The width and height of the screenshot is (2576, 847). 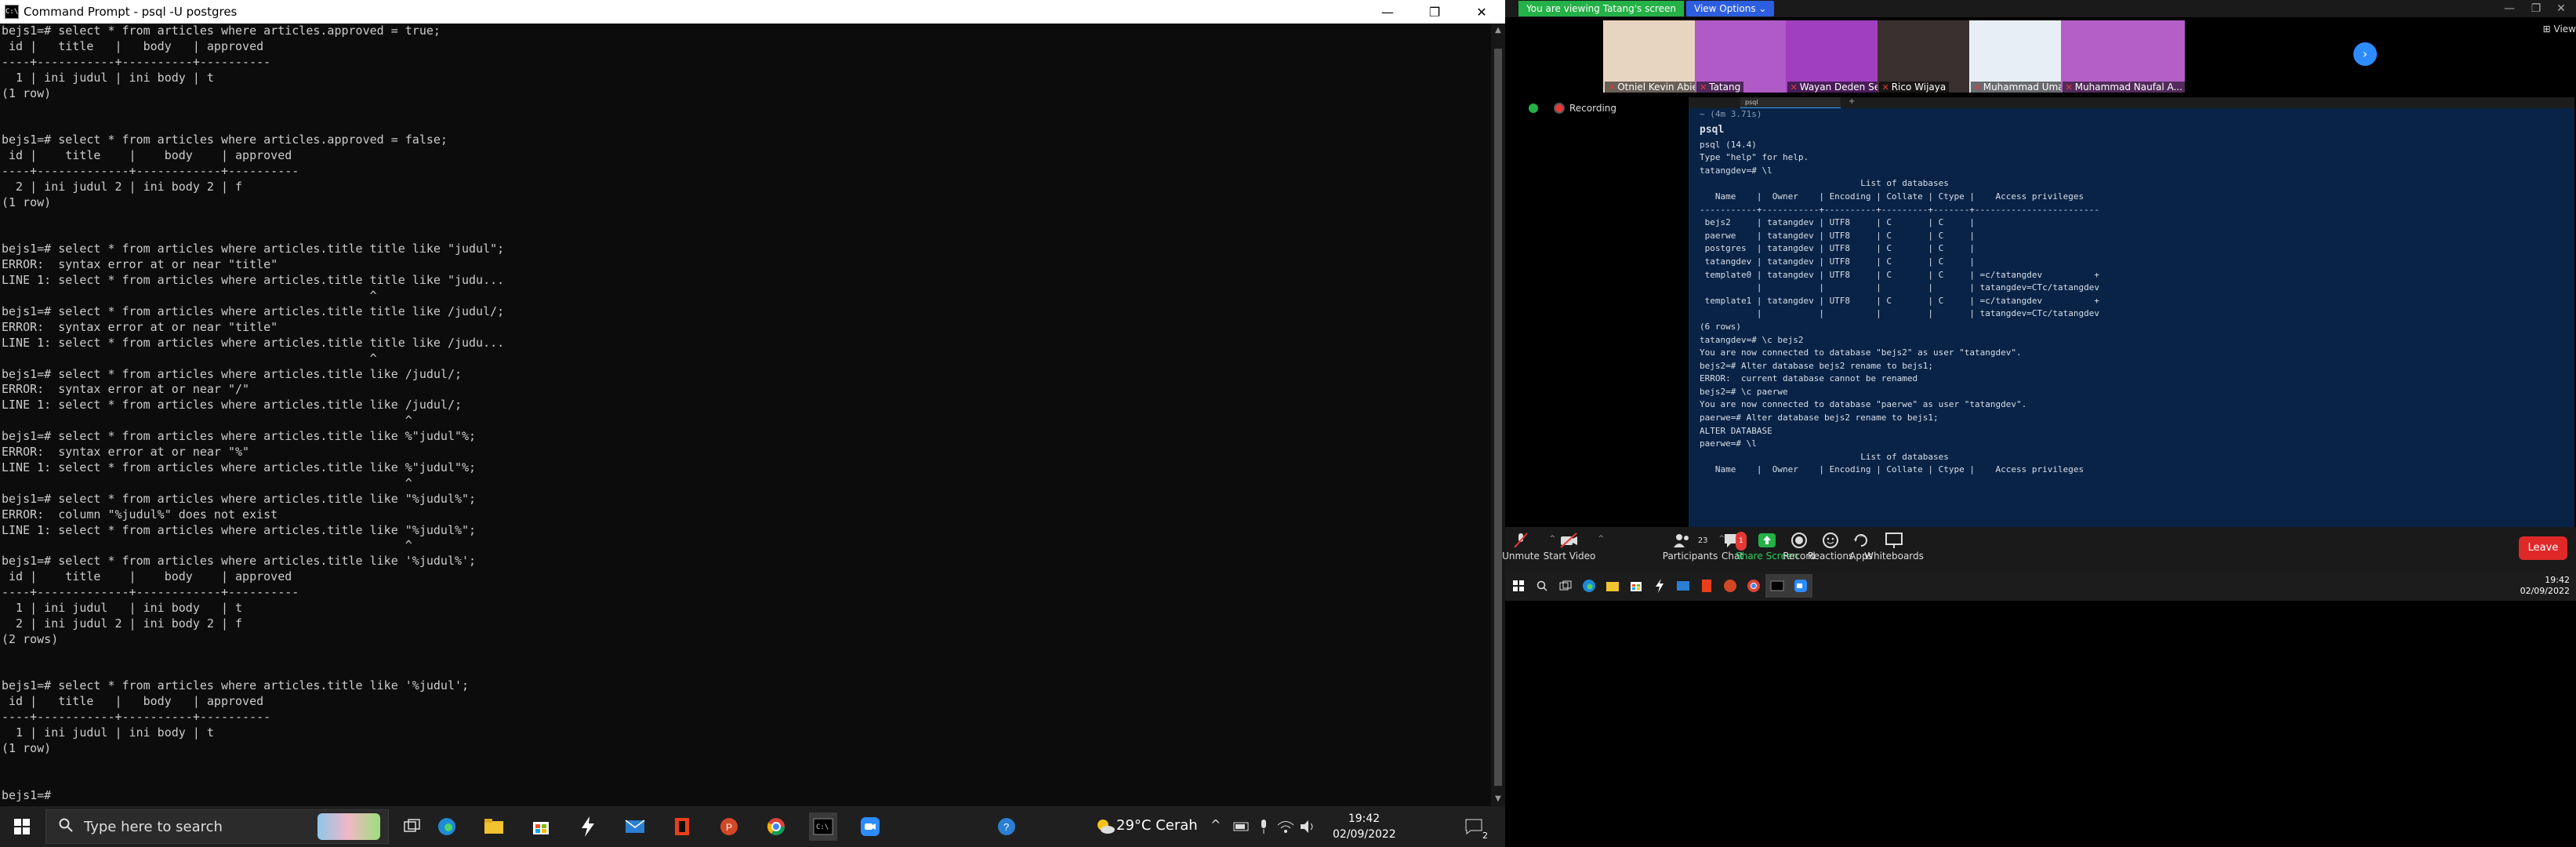 What do you see at coordinates (1736, 430) in the screenshot?
I see `shared-terminal-line: ALTER DATABASE` at bounding box center [1736, 430].